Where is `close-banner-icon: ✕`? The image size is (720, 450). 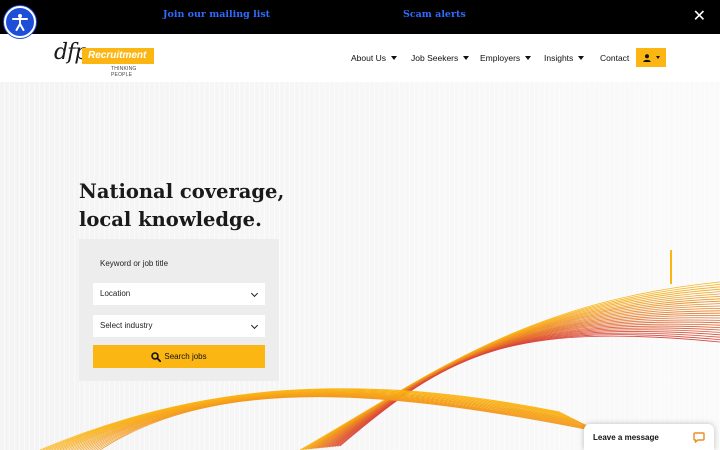
close-banner-icon: ✕ is located at coordinates (699, 16).